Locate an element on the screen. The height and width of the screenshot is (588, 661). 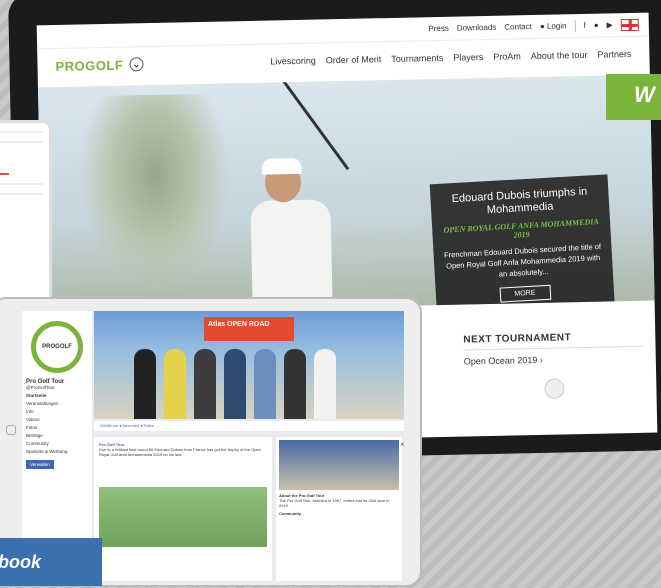
cover-photo: Atlas OPEN ROAD is located at coordinates (249, 365).